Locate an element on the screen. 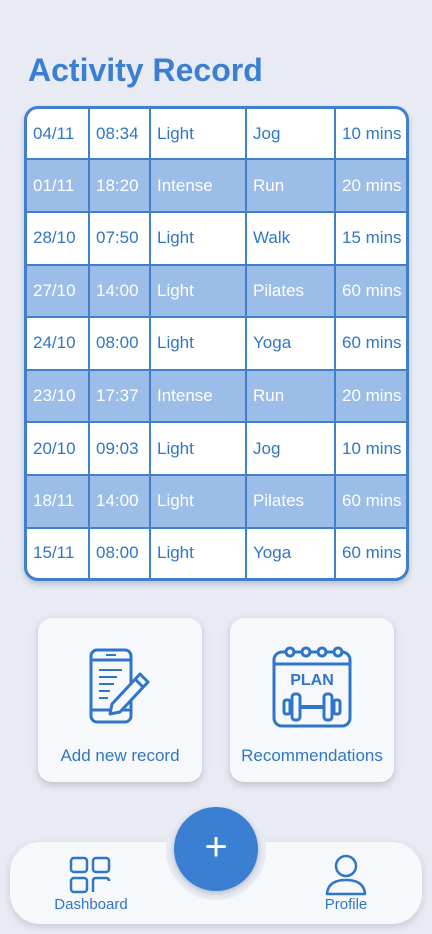  table-row: 23/10 17:37 Intense Run 20 mins is located at coordinates (216, 396).